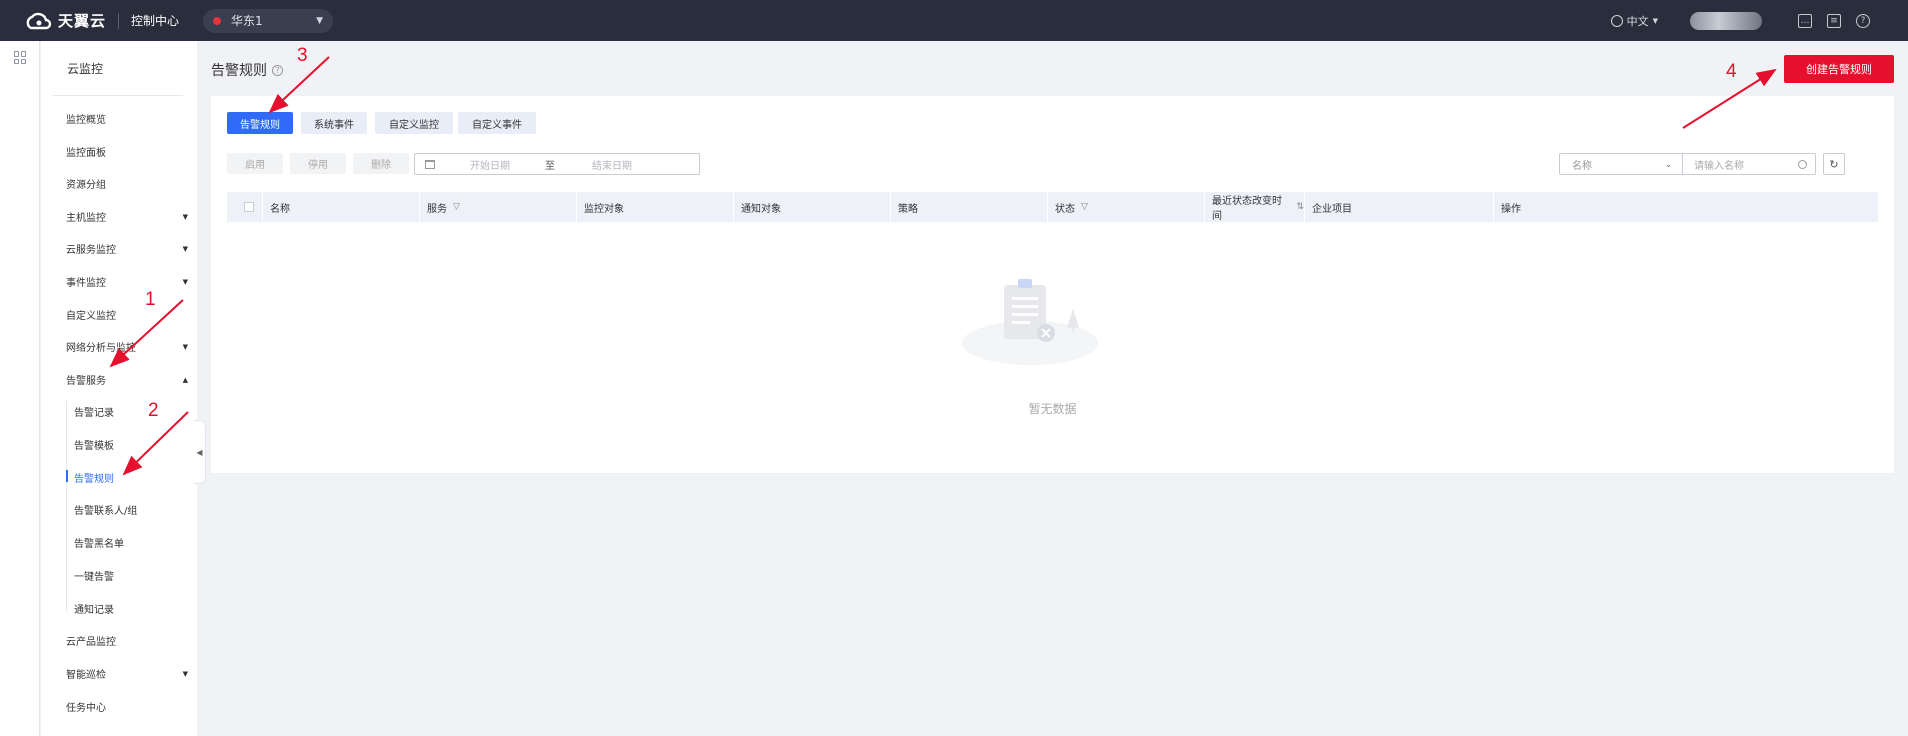  What do you see at coordinates (127, 118) in the screenshot?
I see `sidebar-item-monitor-overview: 监控概览` at bounding box center [127, 118].